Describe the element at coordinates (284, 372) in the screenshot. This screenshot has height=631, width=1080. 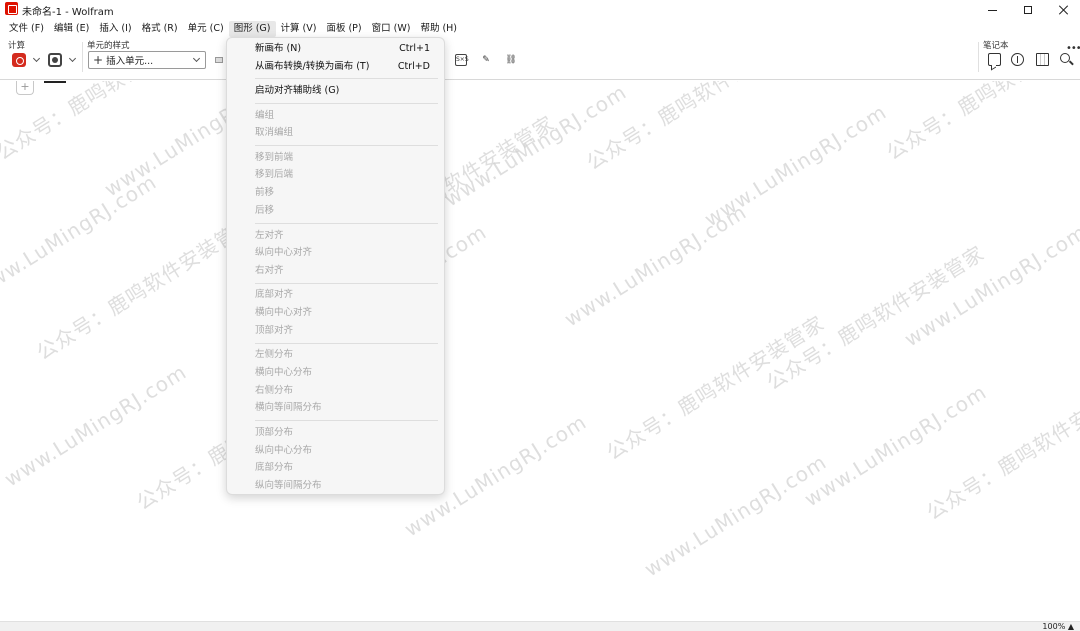
I see `menu-item-distribute-horizontal-center: 横向中心分布` at that location.